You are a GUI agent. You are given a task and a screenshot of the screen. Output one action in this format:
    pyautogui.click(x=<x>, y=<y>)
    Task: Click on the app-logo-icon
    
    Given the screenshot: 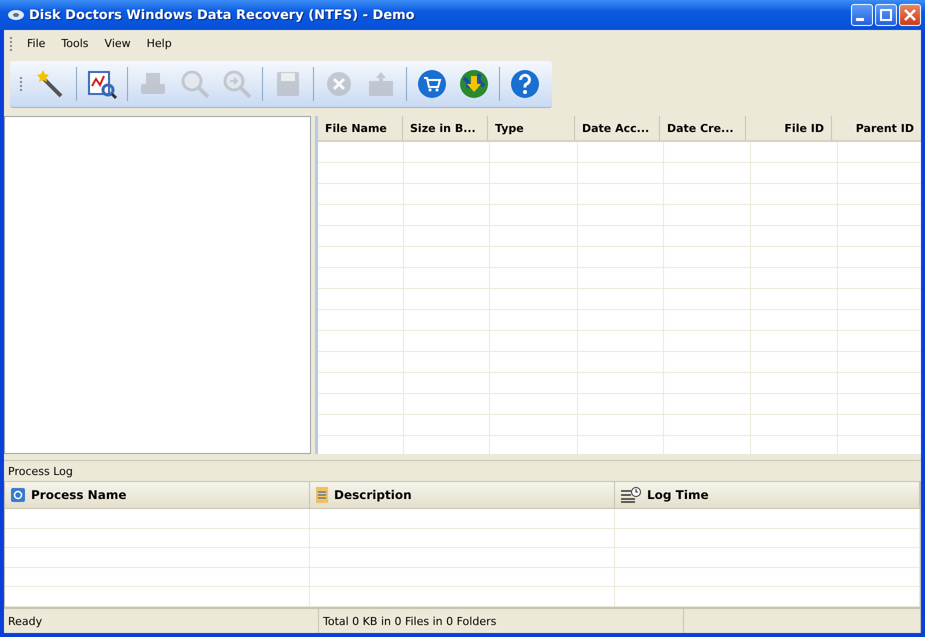 What is the action you would take?
    pyautogui.click(x=16, y=15)
    